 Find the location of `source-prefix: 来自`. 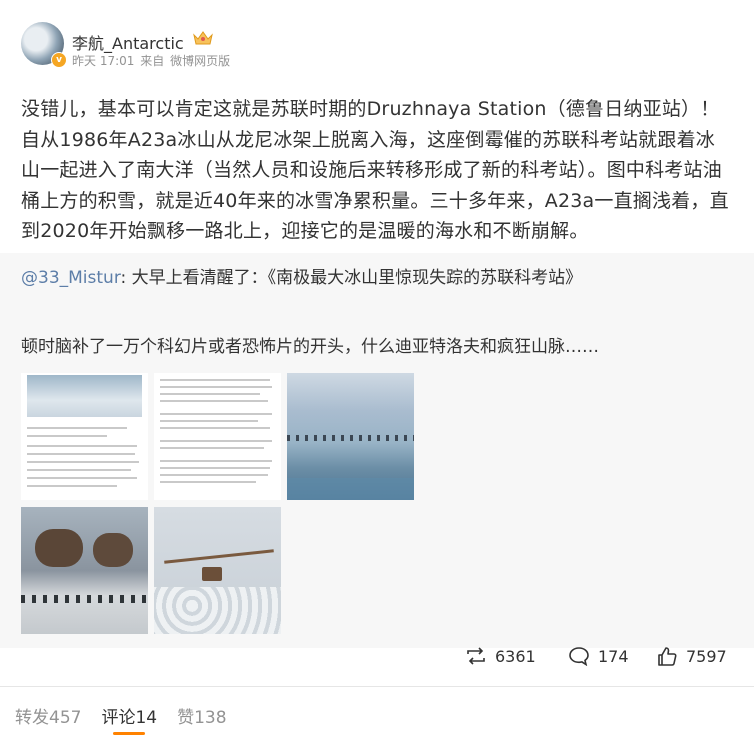

source-prefix: 来自 is located at coordinates (152, 61).